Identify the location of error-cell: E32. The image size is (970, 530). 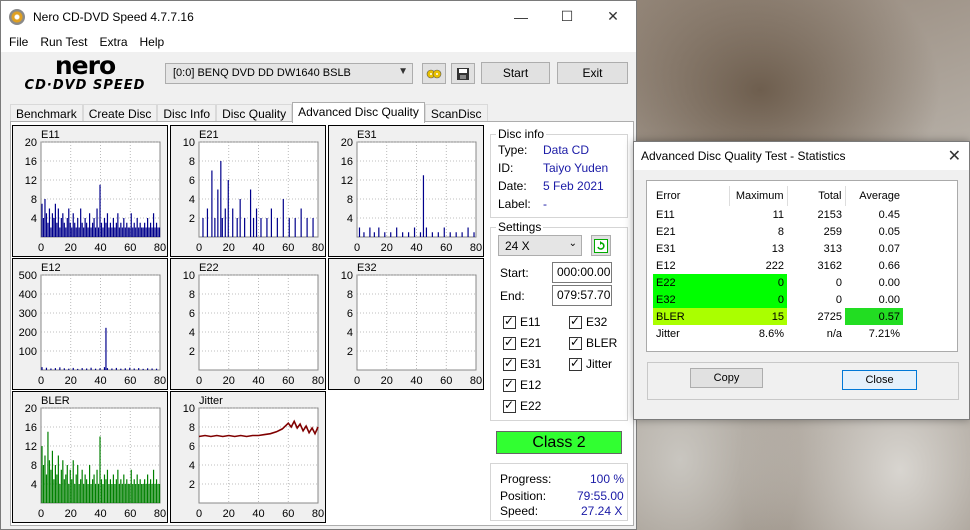
(691, 299).